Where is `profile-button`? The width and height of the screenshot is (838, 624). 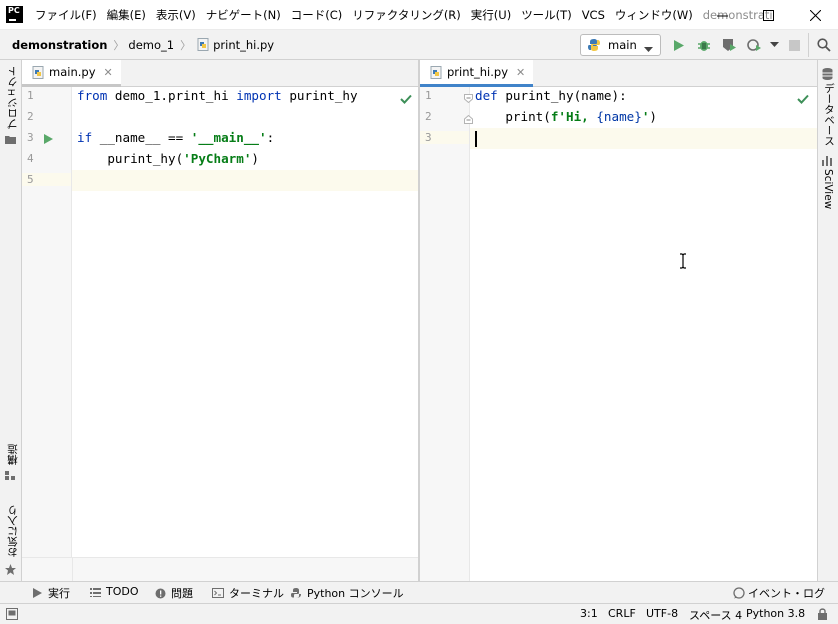
profile-button is located at coordinates (754, 45).